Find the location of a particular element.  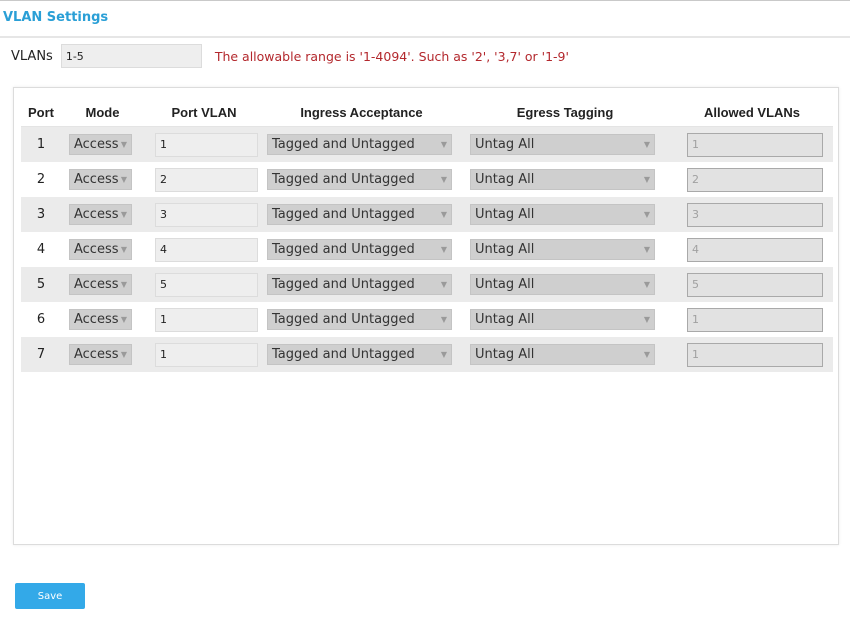

port-number: 6 is located at coordinates (41, 319).